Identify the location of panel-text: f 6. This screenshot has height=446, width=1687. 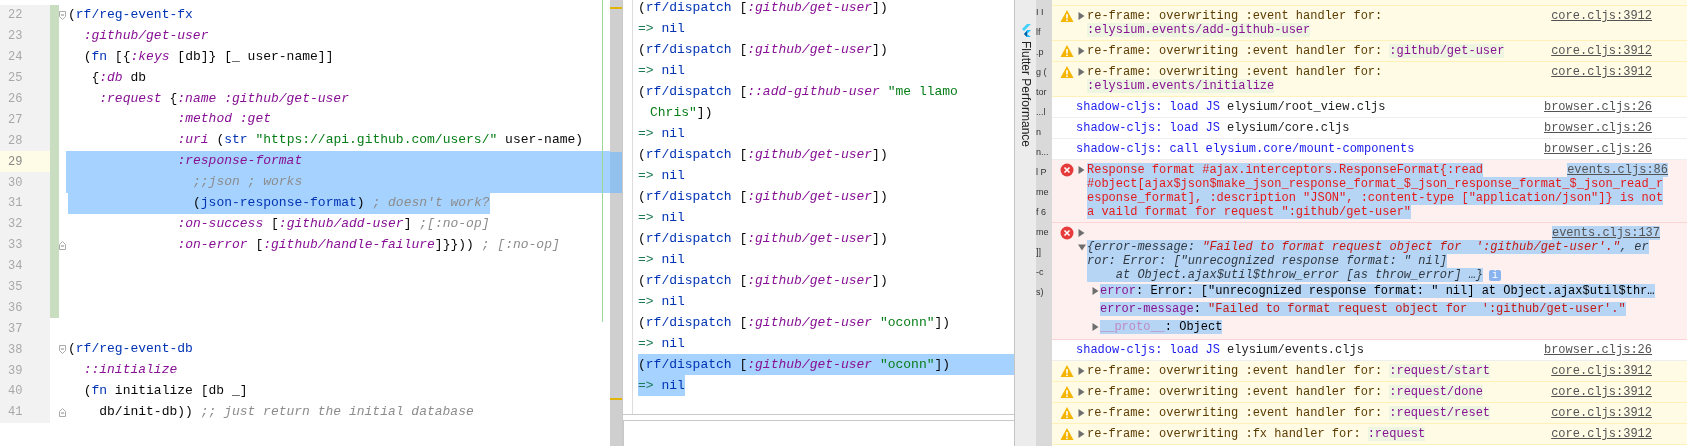
(1041, 212).